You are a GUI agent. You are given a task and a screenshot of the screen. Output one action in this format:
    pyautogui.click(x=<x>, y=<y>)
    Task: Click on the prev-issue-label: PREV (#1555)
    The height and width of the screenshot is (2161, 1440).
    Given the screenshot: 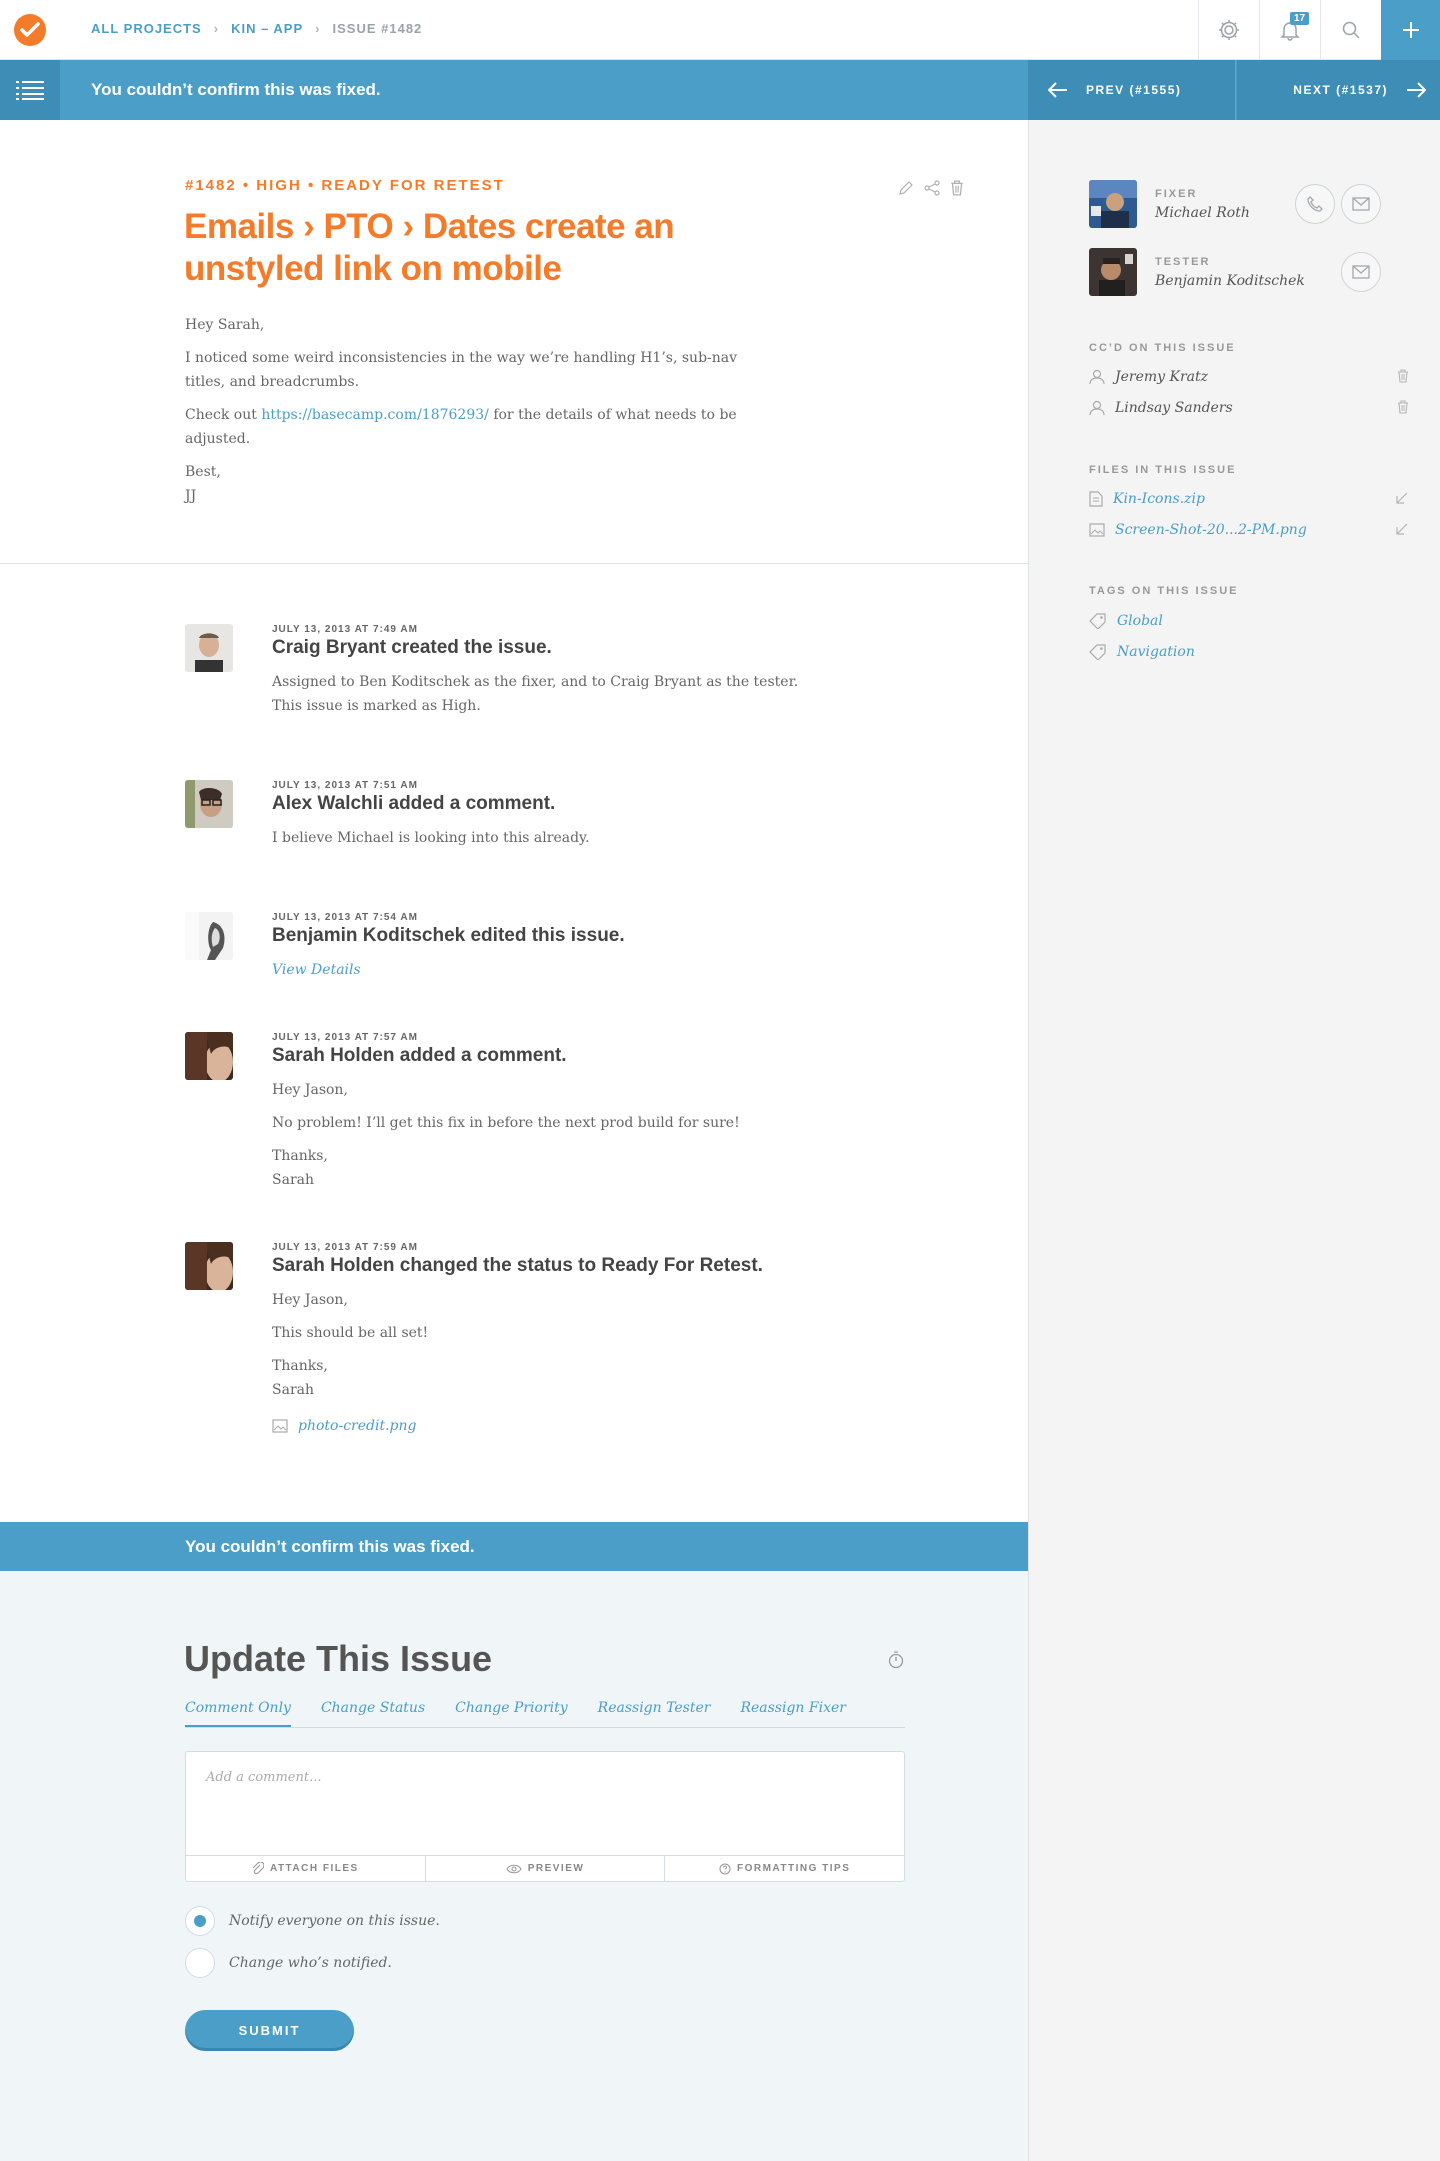 What is the action you would take?
    pyautogui.click(x=1134, y=90)
    